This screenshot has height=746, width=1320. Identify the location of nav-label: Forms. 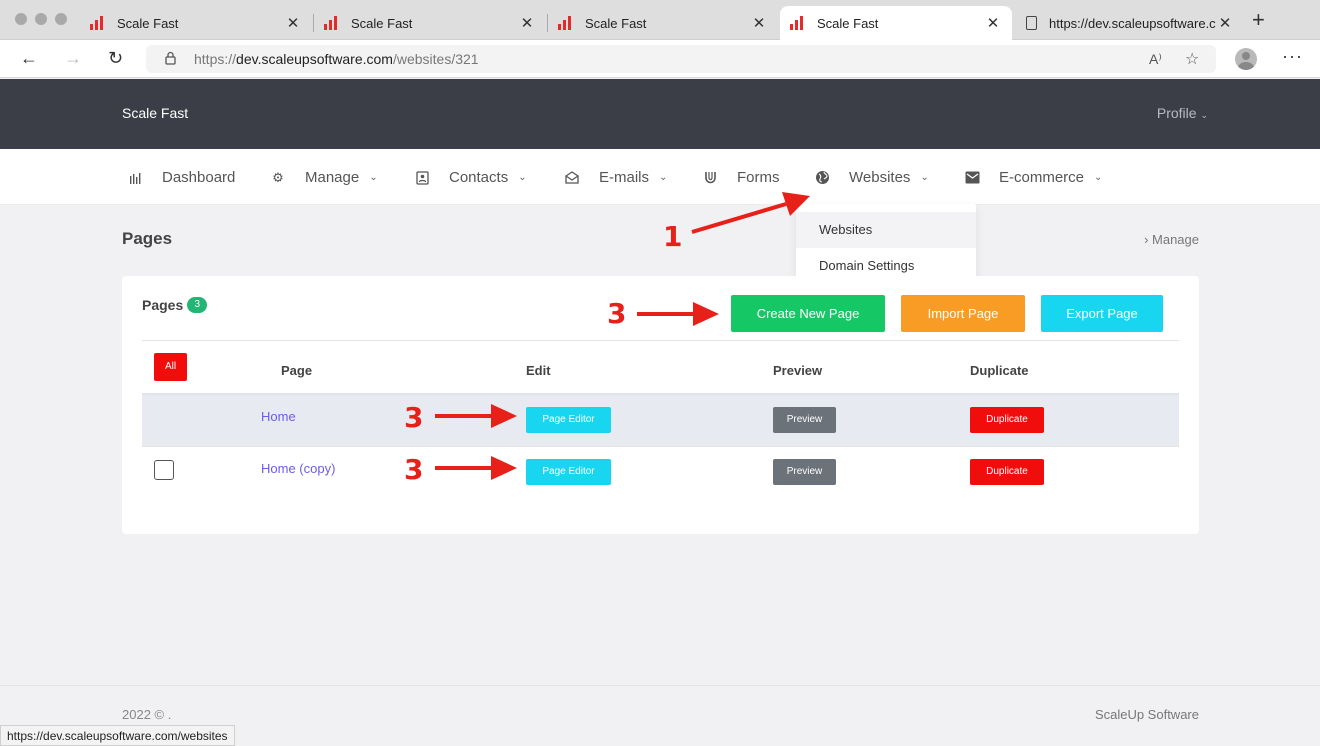
(758, 177).